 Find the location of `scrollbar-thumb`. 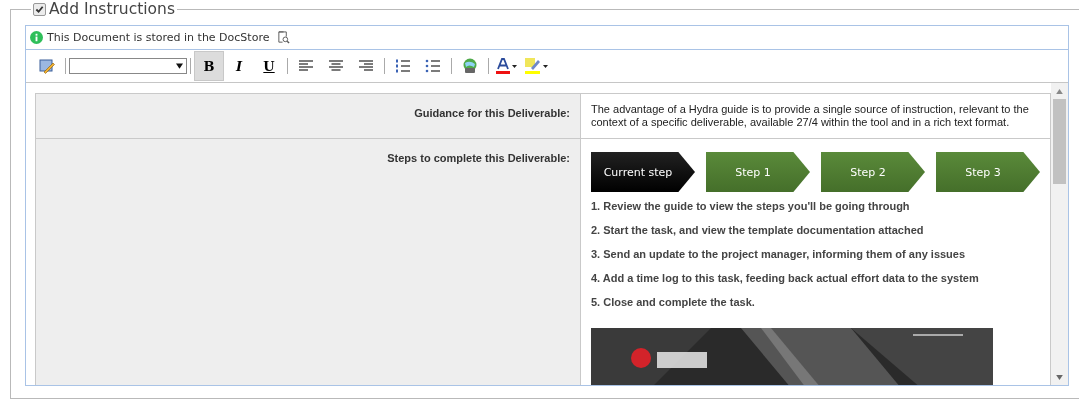

scrollbar-thumb is located at coordinates (1059, 141).